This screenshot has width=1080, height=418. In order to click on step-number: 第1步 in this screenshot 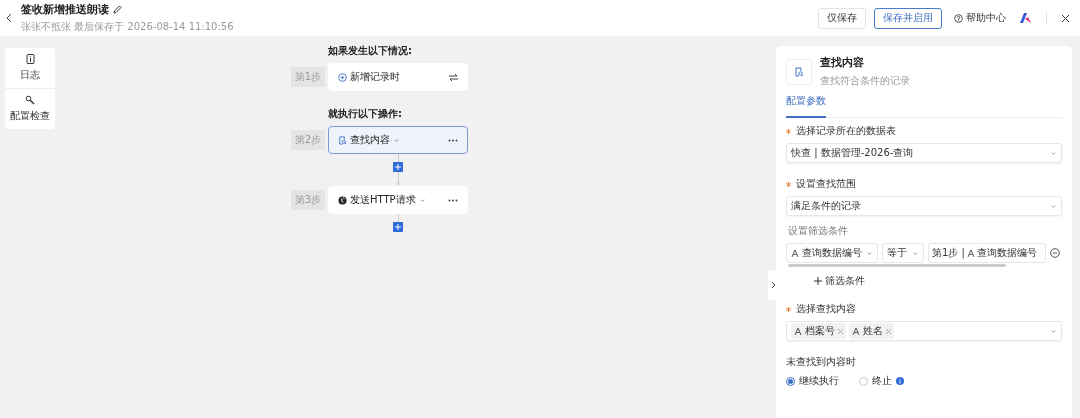, I will do `click(308, 77)`.